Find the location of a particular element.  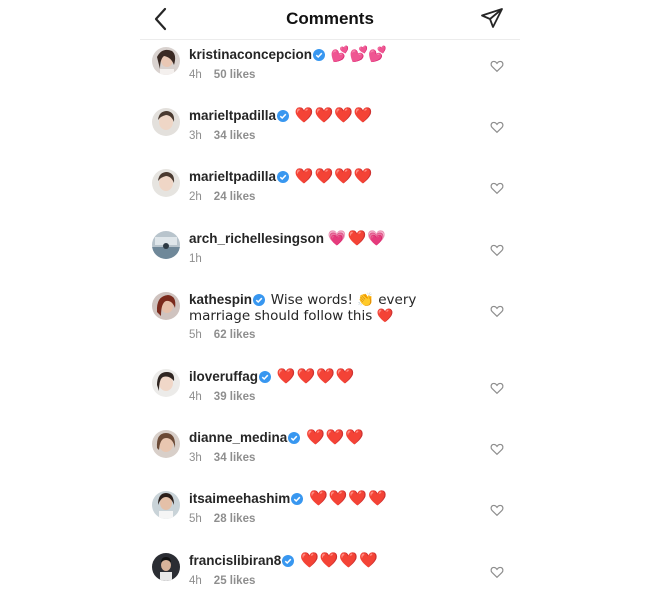

comment-meta: 1h is located at coordinates (195, 259).